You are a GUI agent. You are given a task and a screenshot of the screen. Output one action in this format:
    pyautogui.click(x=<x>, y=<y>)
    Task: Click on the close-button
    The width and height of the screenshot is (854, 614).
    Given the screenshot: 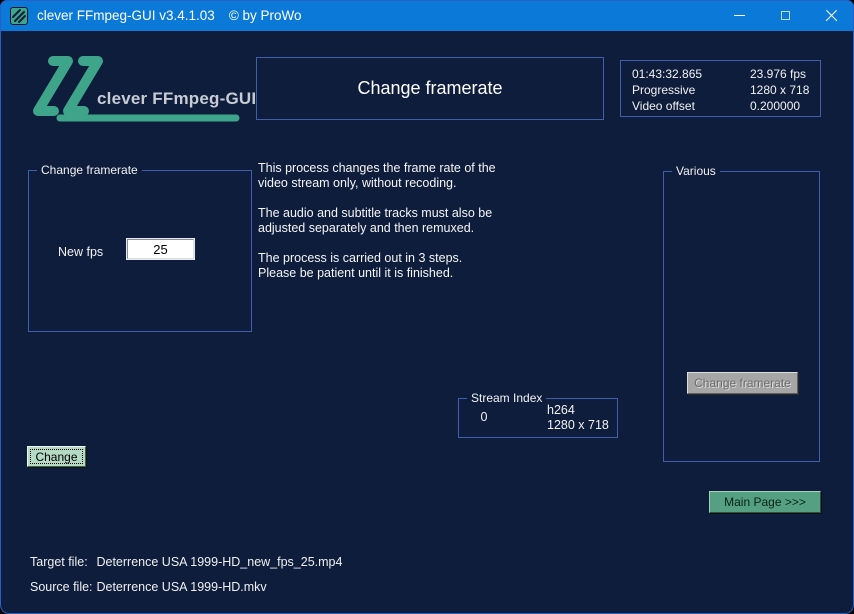 What is the action you would take?
    pyautogui.click(x=831, y=15)
    